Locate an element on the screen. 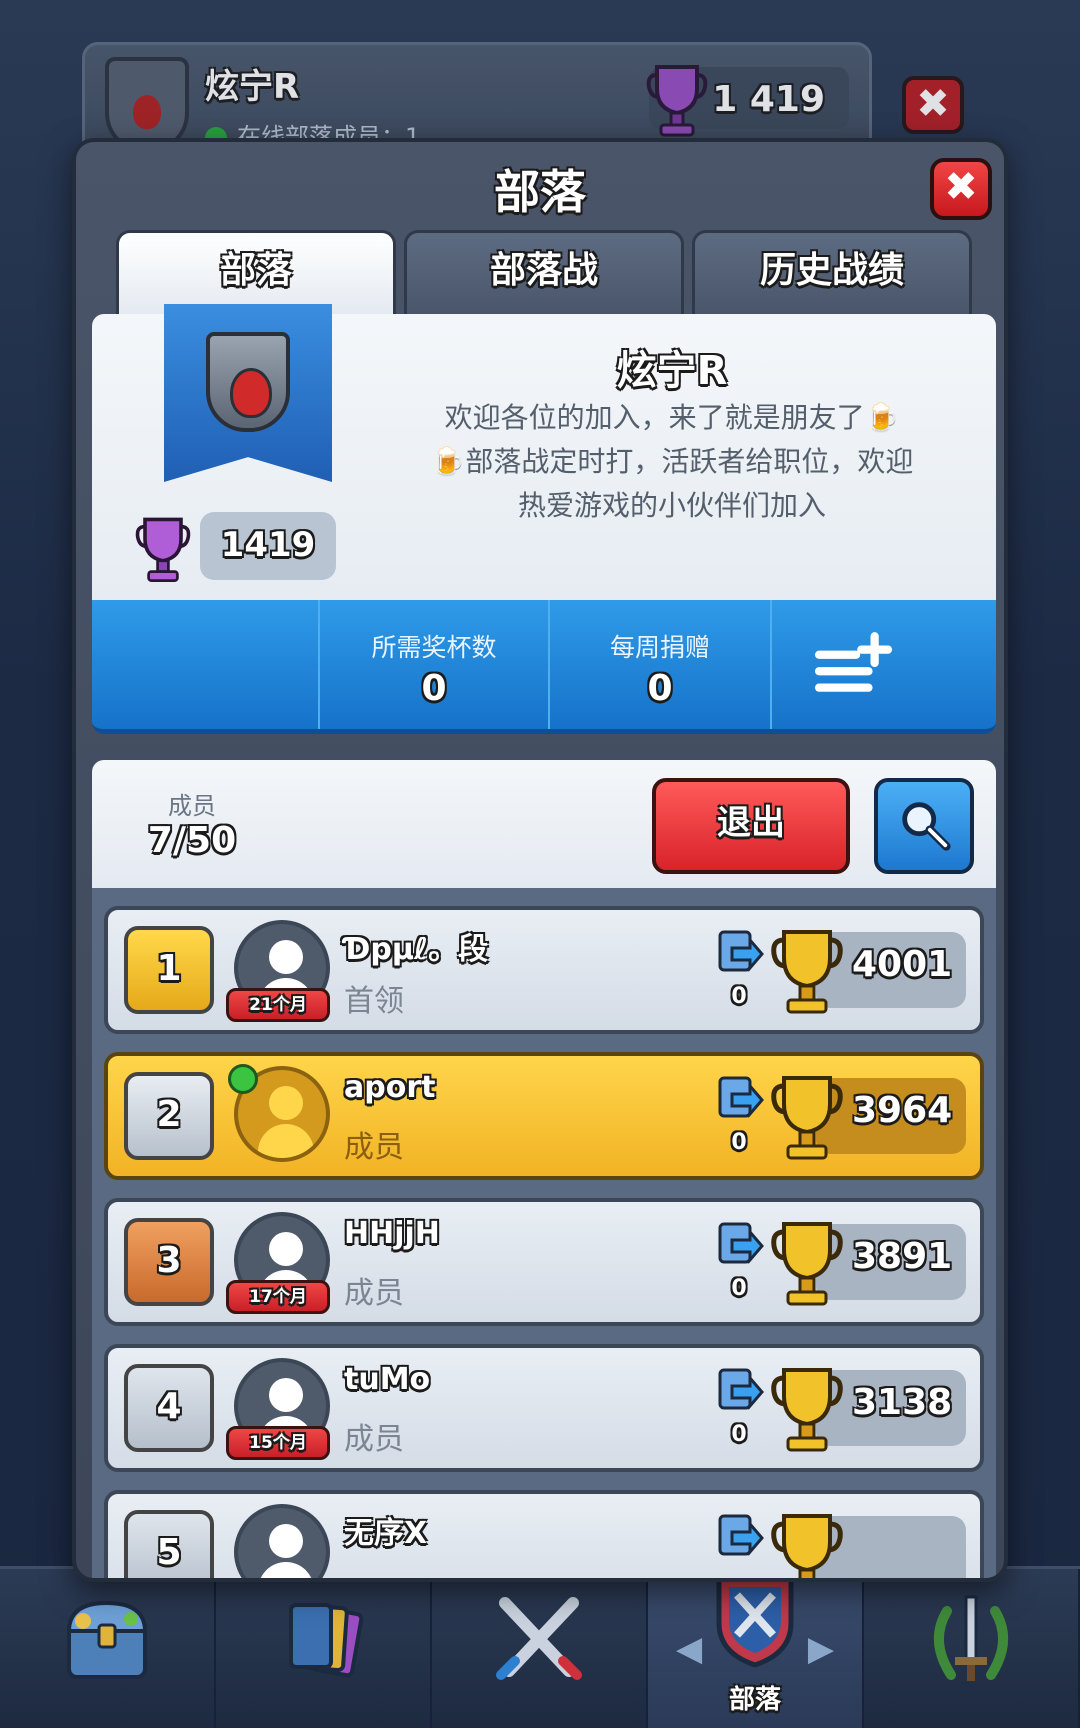  members-count: 7/50 is located at coordinates (192, 840).